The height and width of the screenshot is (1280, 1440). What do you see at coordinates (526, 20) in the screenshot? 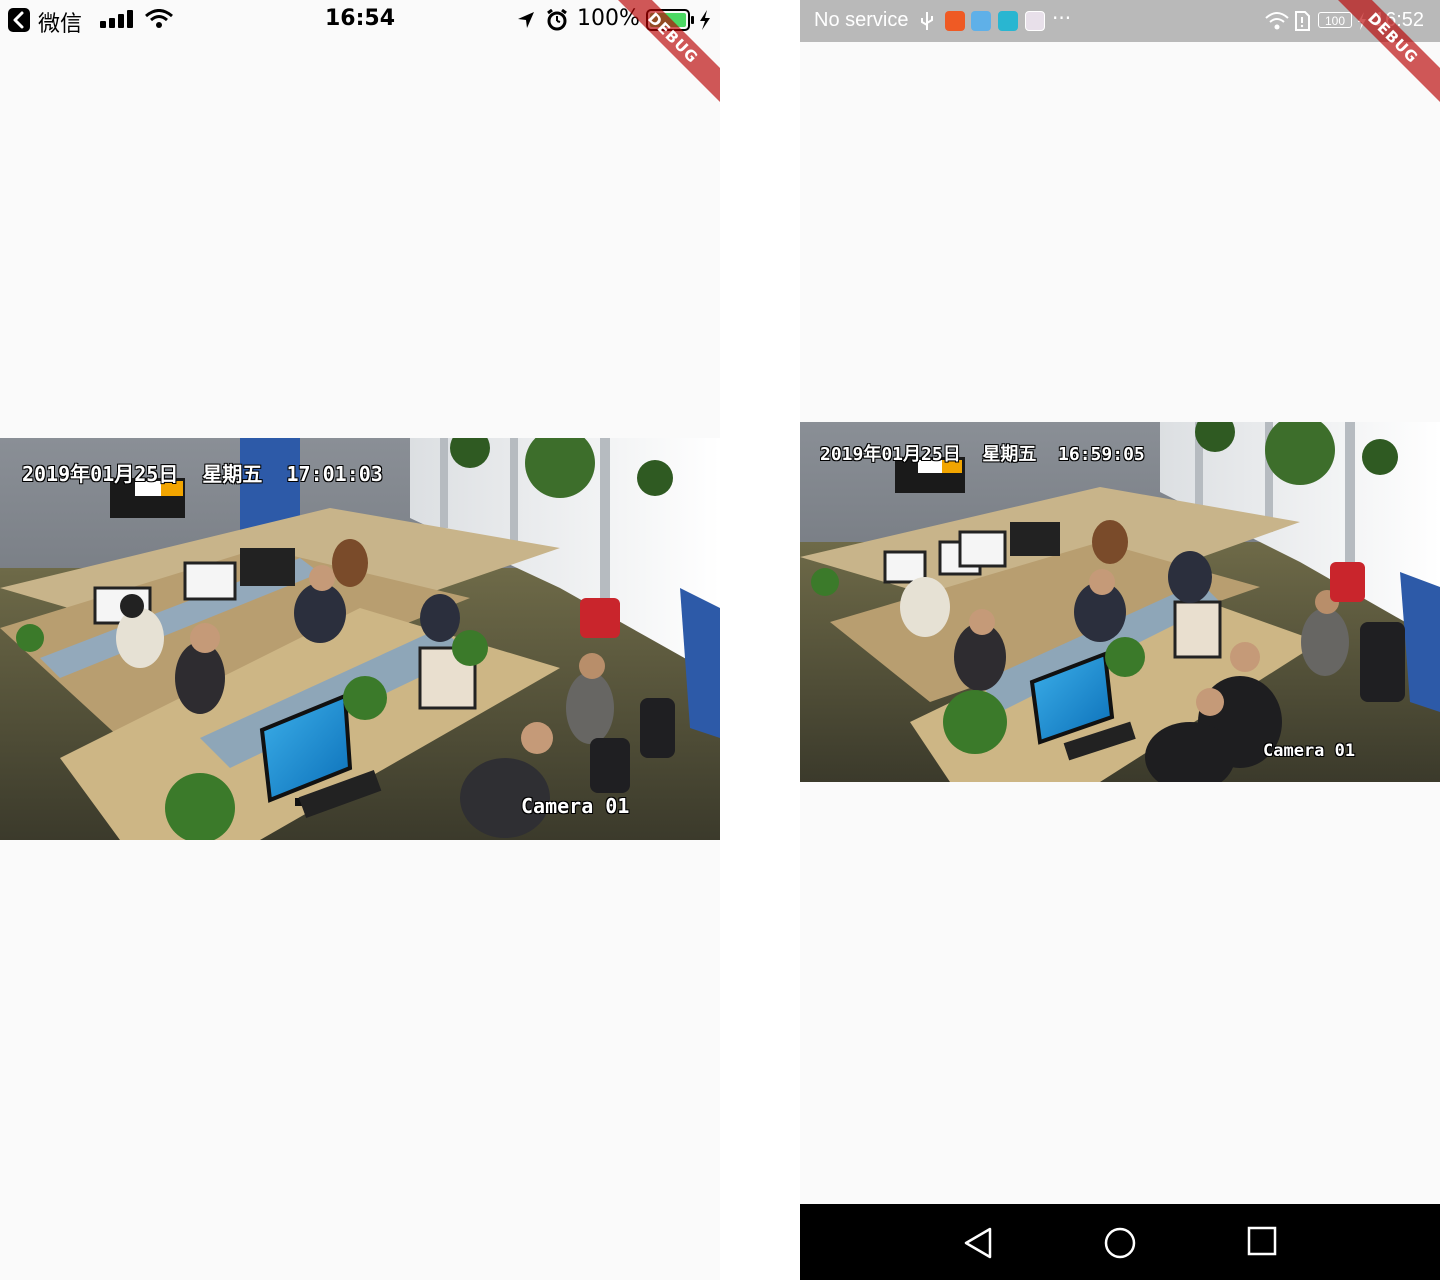
I see `location-arrow-icon` at bounding box center [526, 20].